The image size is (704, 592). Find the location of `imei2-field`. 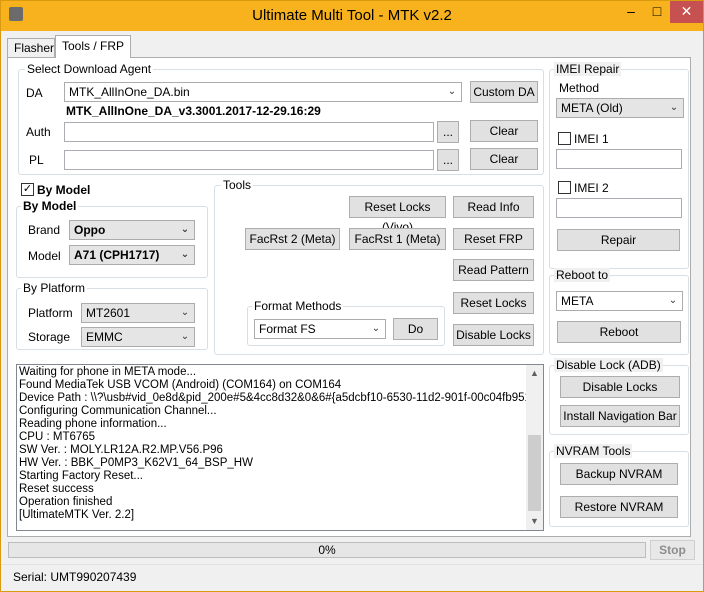

imei2-field is located at coordinates (619, 208).